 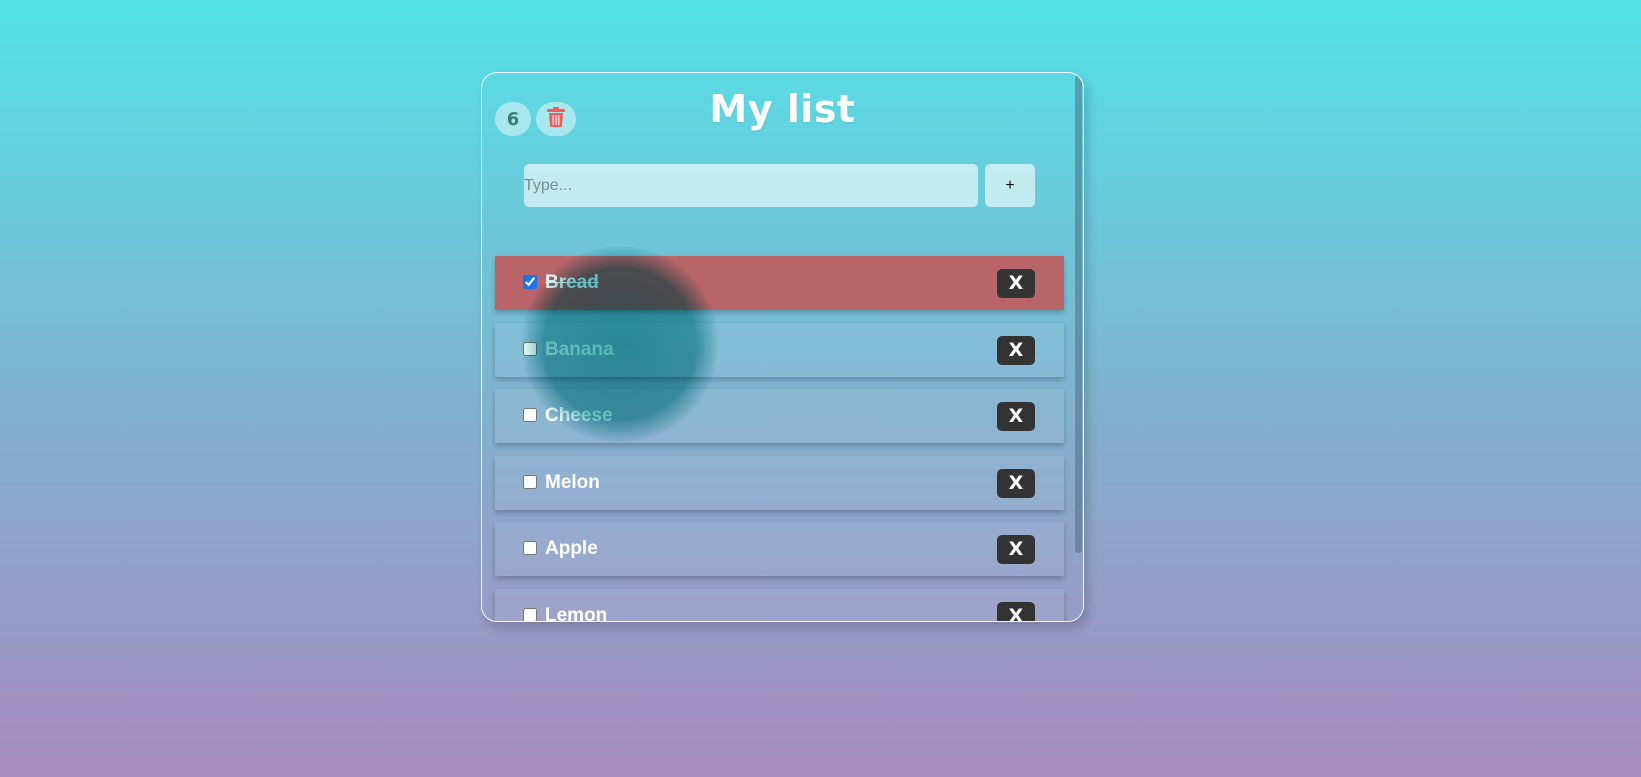 What do you see at coordinates (572, 282) in the screenshot?
I see `item-label: Bread` at bounding box center [572, 282].